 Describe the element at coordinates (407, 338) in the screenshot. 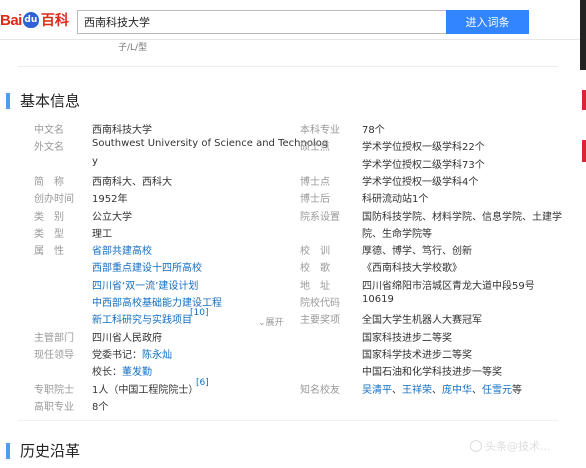

I see `right-field-value: 国家科技进步二等奖` at that location.